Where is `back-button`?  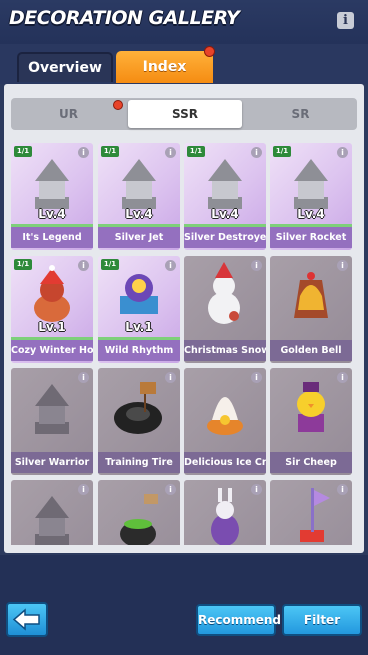 back-button is located at coordinates (27, 619).